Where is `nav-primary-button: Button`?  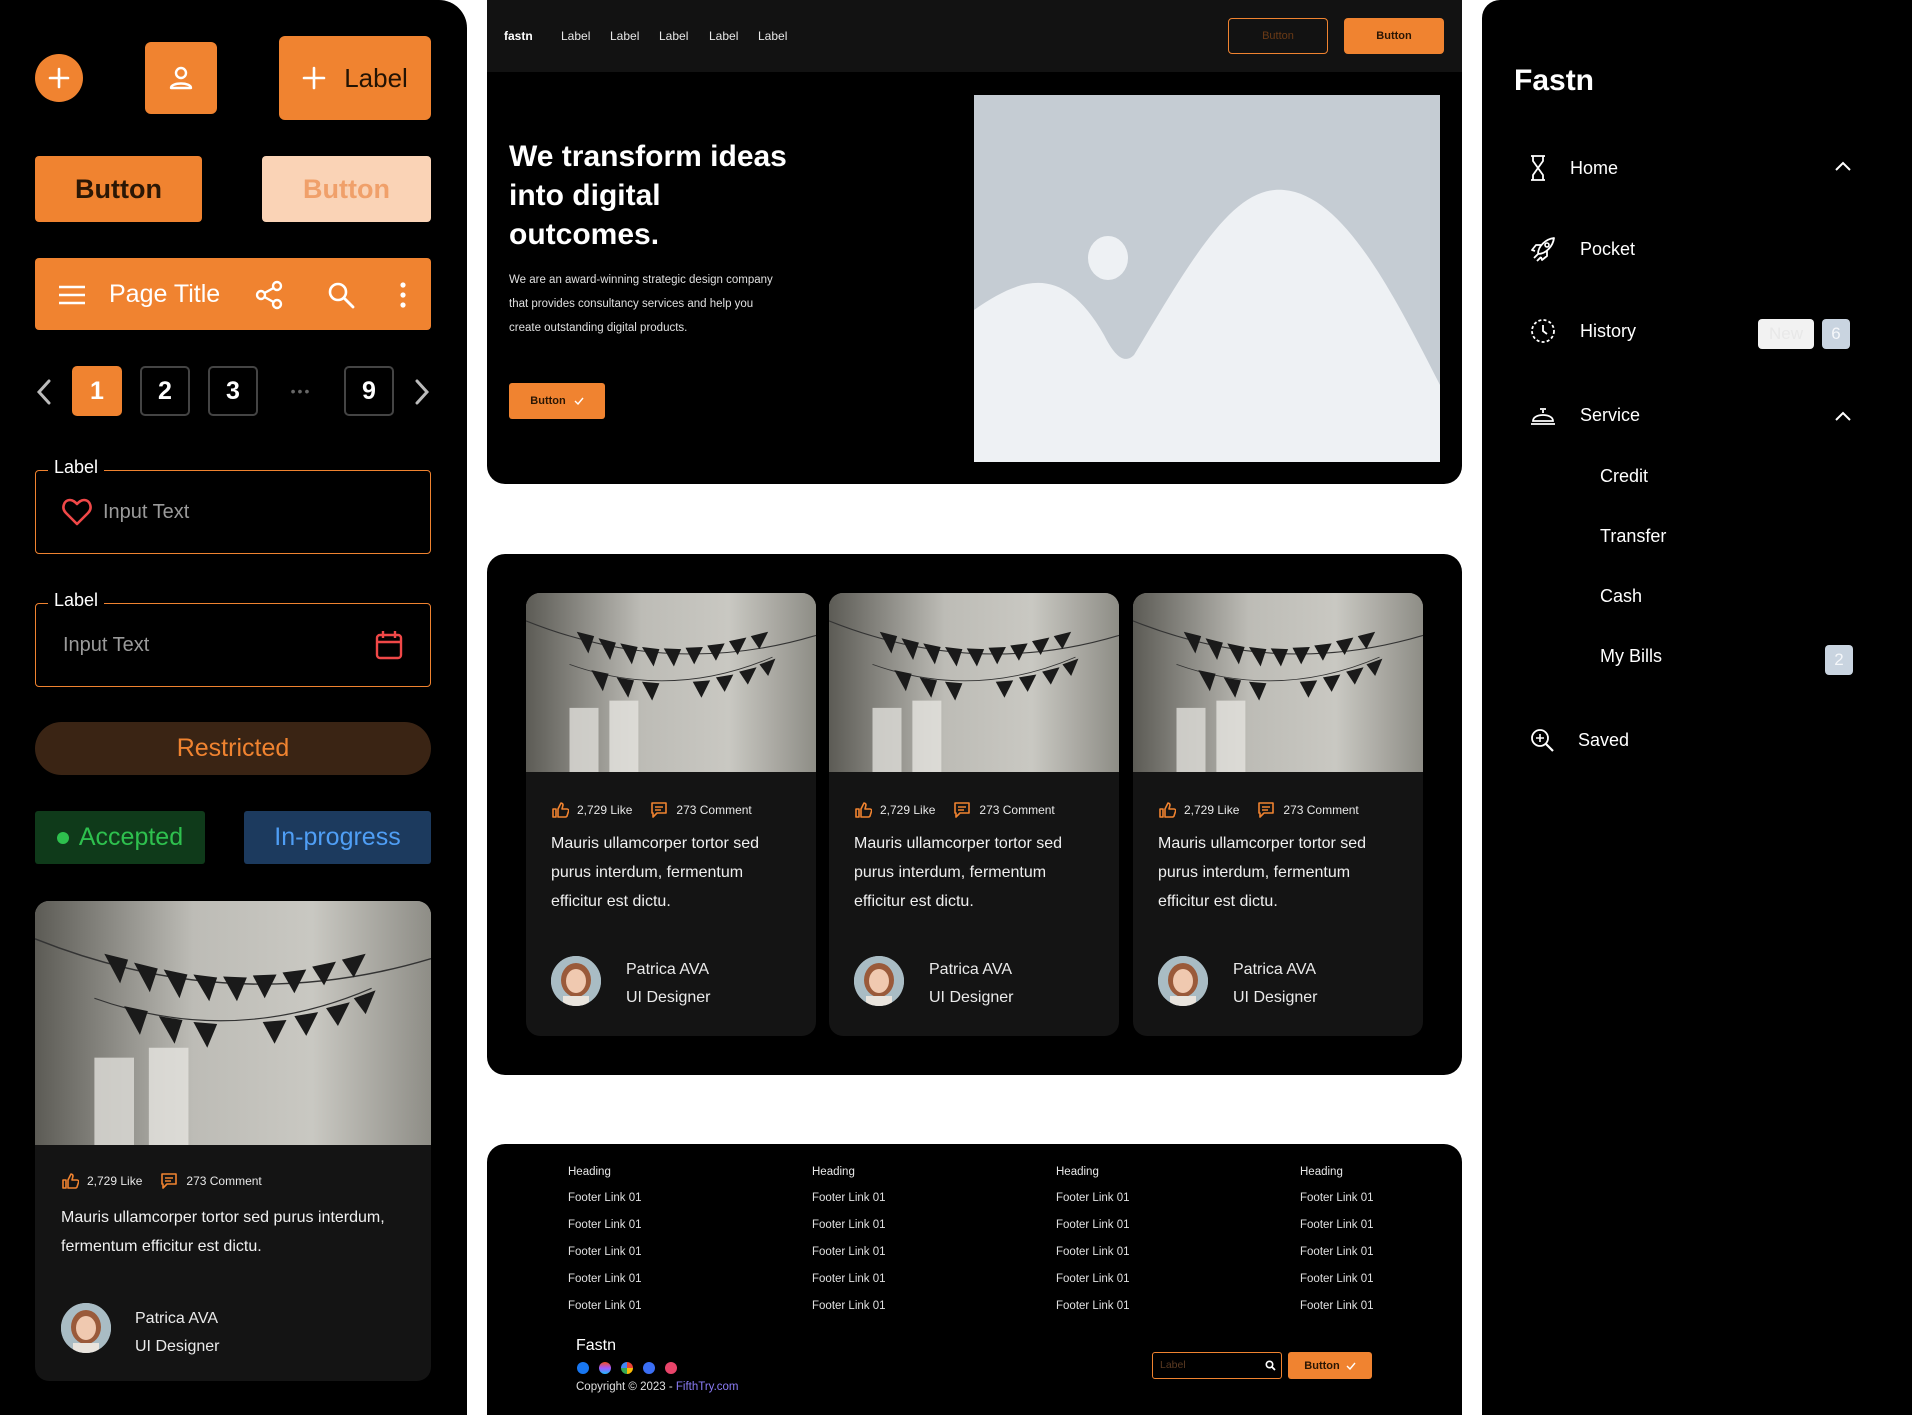 nav-primary-button: Button is located at coordinates (1394, 36).